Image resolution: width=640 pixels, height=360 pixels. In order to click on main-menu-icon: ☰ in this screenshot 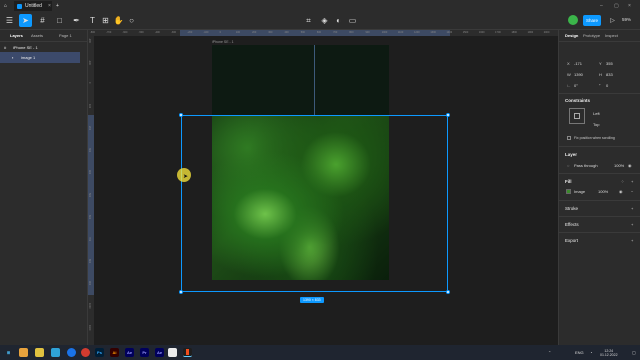, I will do `click(9, 20)`.